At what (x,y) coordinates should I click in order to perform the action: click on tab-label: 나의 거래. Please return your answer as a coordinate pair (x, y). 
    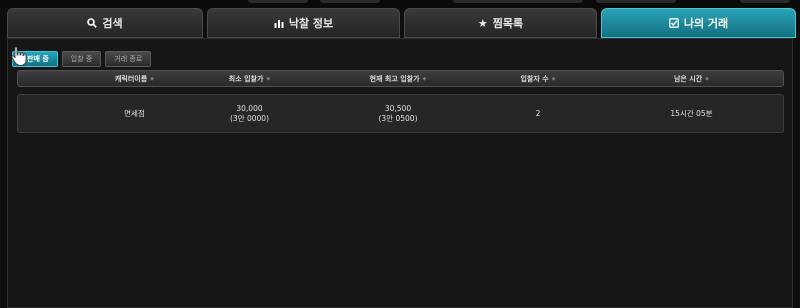
    Looking at the image, I should click on (706, 23).